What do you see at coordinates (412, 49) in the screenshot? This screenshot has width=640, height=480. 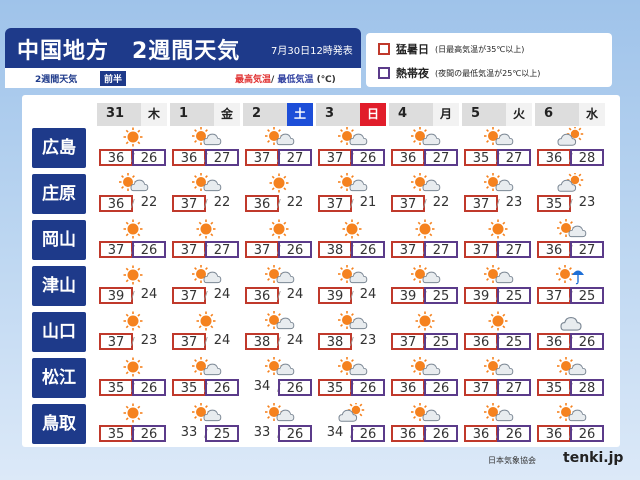 I see `legend-hot-label: 猛暑日` at bounding box center [412, 49].